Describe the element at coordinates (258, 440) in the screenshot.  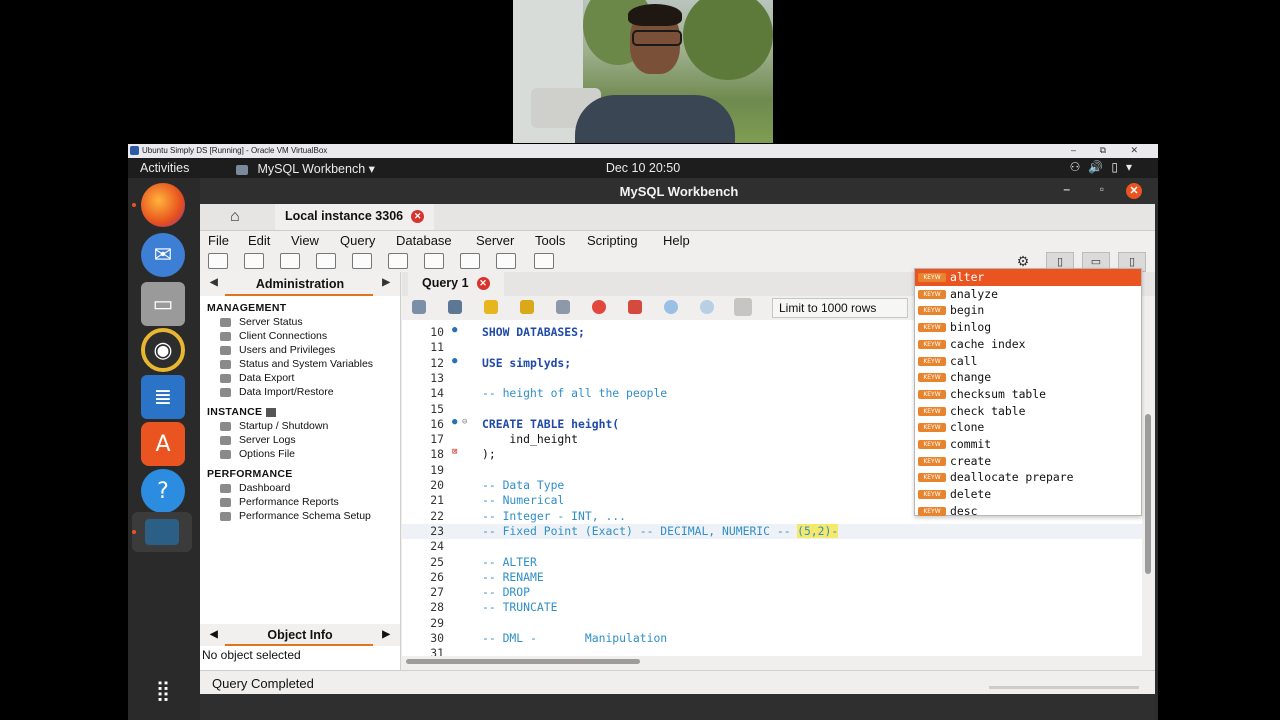
I see `sidebar-item-server-logs: Server Logs` at that location.